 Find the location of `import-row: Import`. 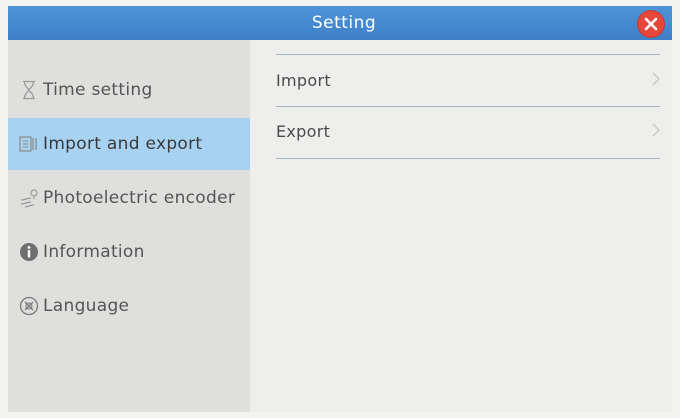

import-row: Import is located at coordinates (468, 80).